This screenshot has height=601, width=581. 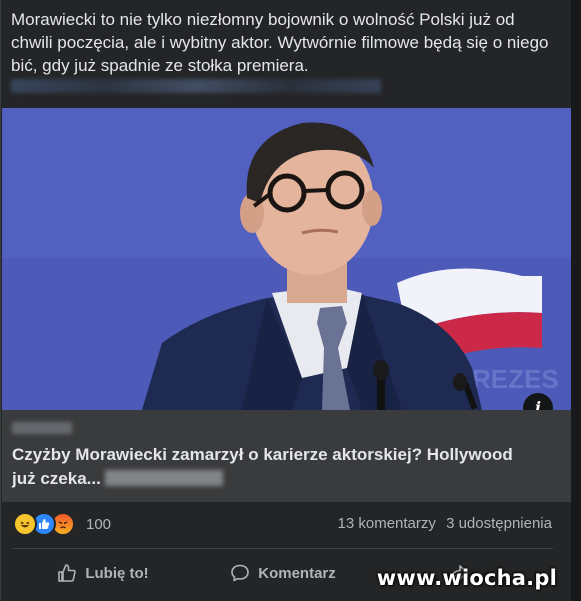 I want to click on watermark: www.wiocha.pl, so click(x=466, y=578).